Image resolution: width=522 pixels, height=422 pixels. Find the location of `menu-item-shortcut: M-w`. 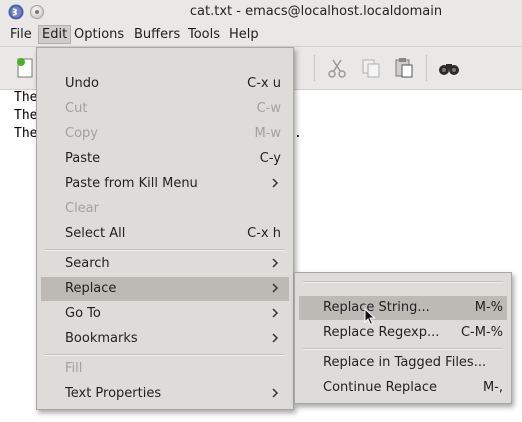

menu-item-shortcut: M-w is located at coordinates (267, 133).